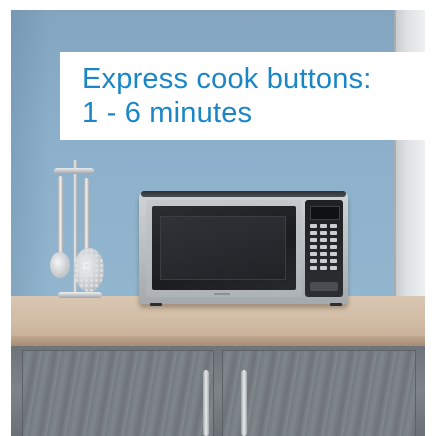 The image size is (435, 436). Describe the element at coordinates (156, 304) in the screenshot. I see `microwave-foot-left` at that location.